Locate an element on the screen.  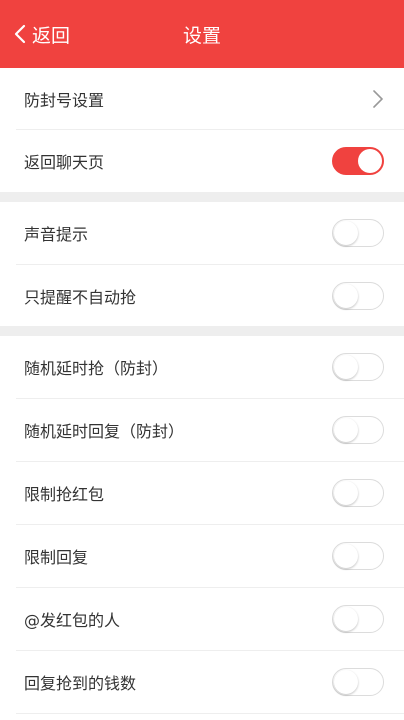
random-delay-reply-toggle is located at coordinates (358, 430).